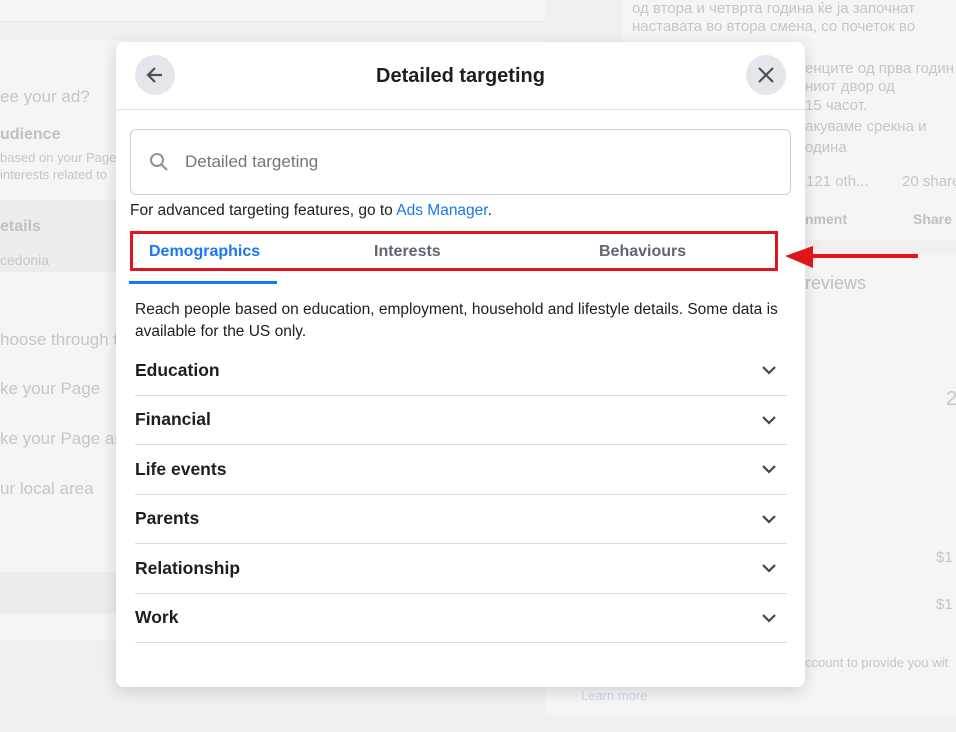 Image resolution: width=956 pixels, height=732 pixels. What do you see at coordinates (204, 252) in the screenshot?
I see `tab-demographics: Demographics` at bounding box center [204, 252].